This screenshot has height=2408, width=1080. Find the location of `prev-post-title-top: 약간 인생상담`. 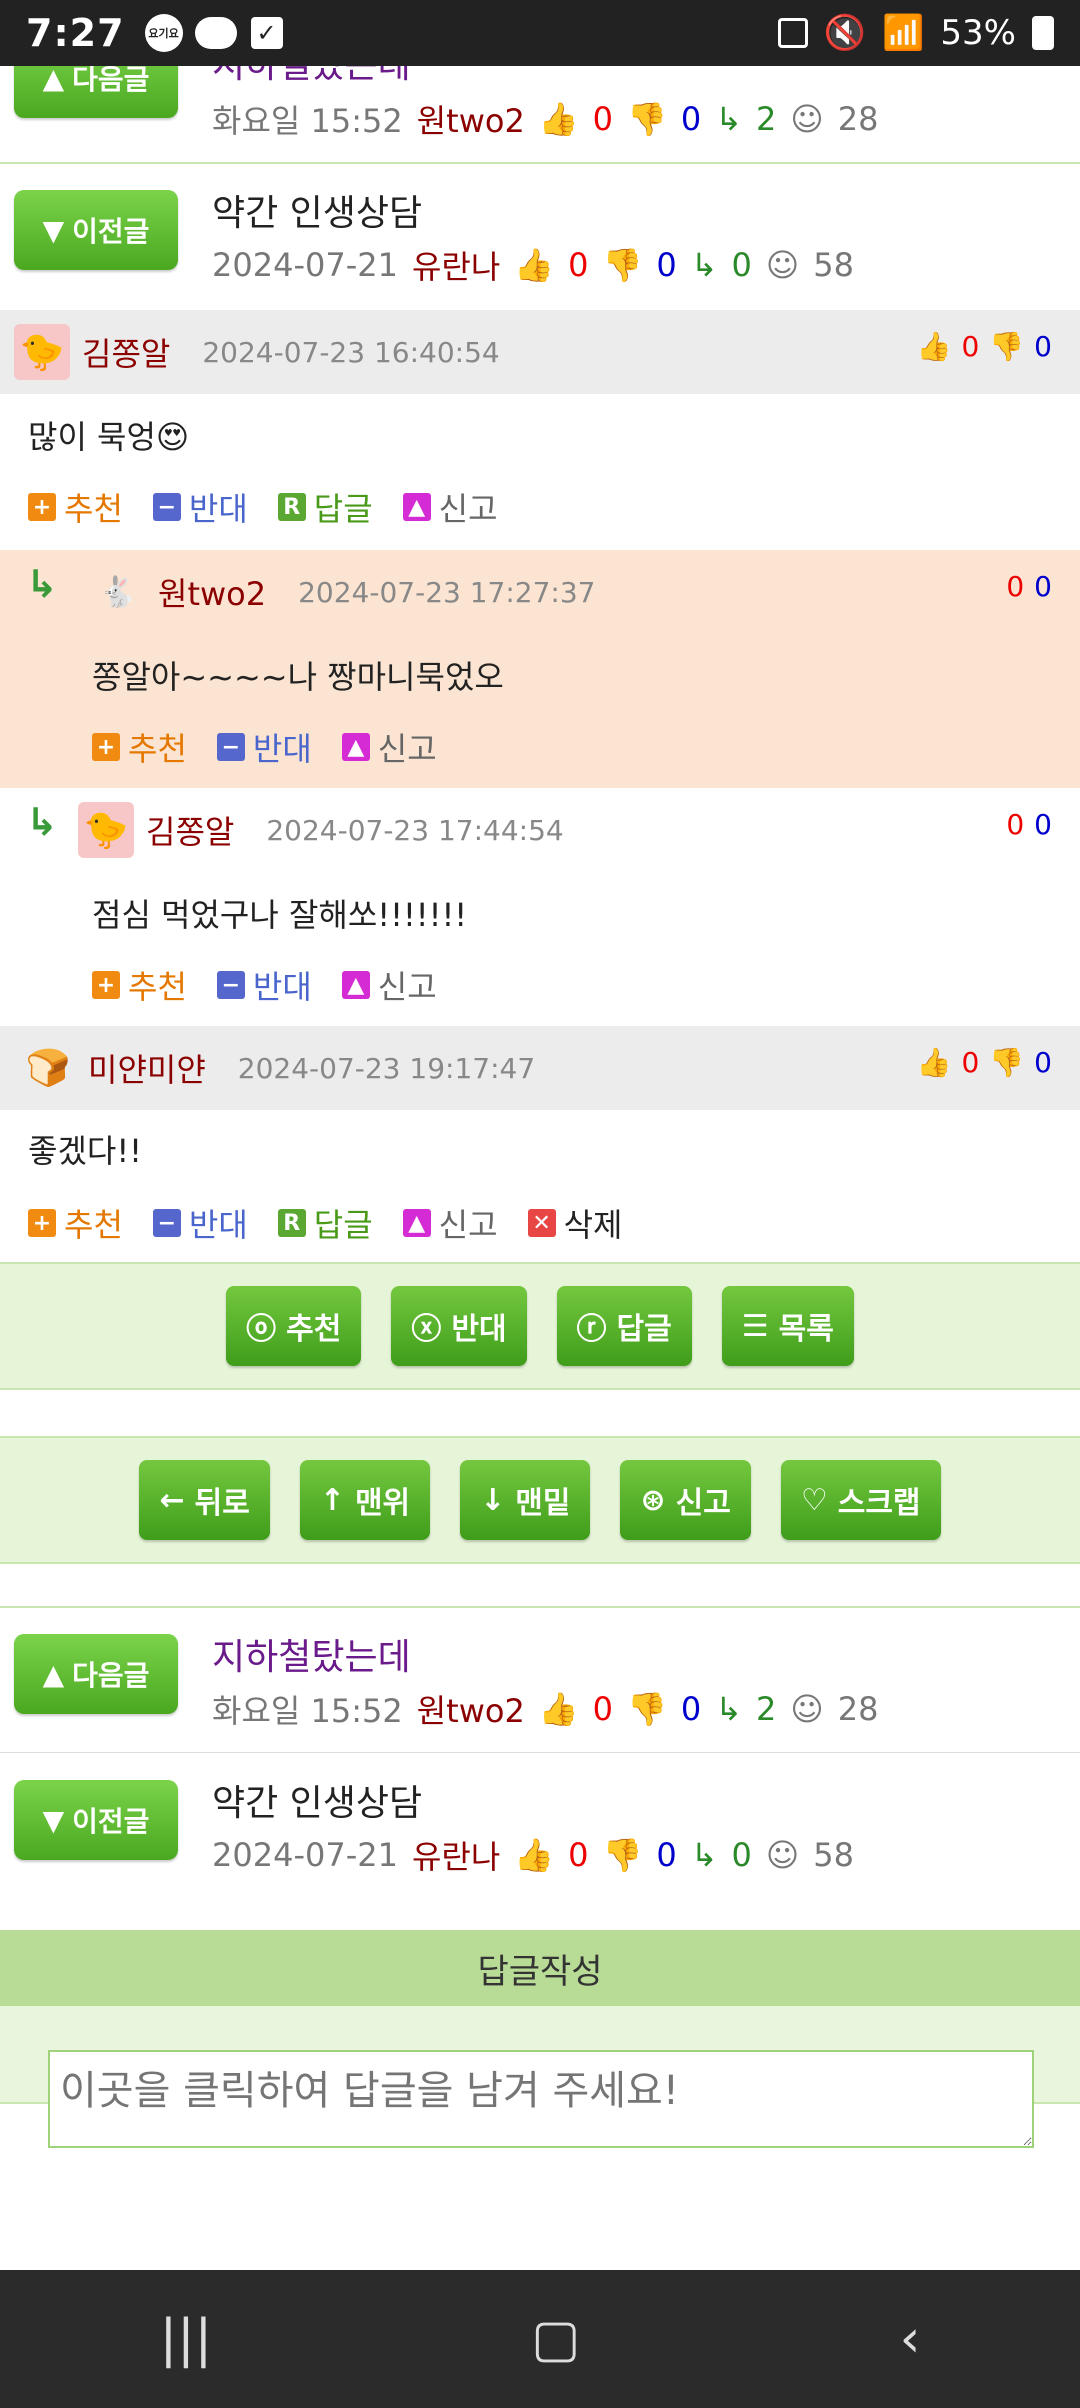

prev-post-title-top: 약간 인생상담 is located at coordinates (317, 210).